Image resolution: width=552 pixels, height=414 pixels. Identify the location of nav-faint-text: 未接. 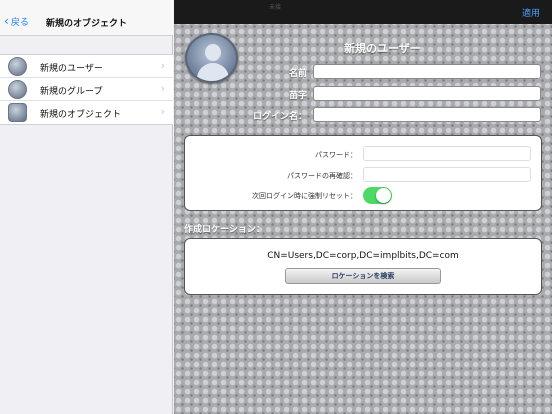
(275, 7).